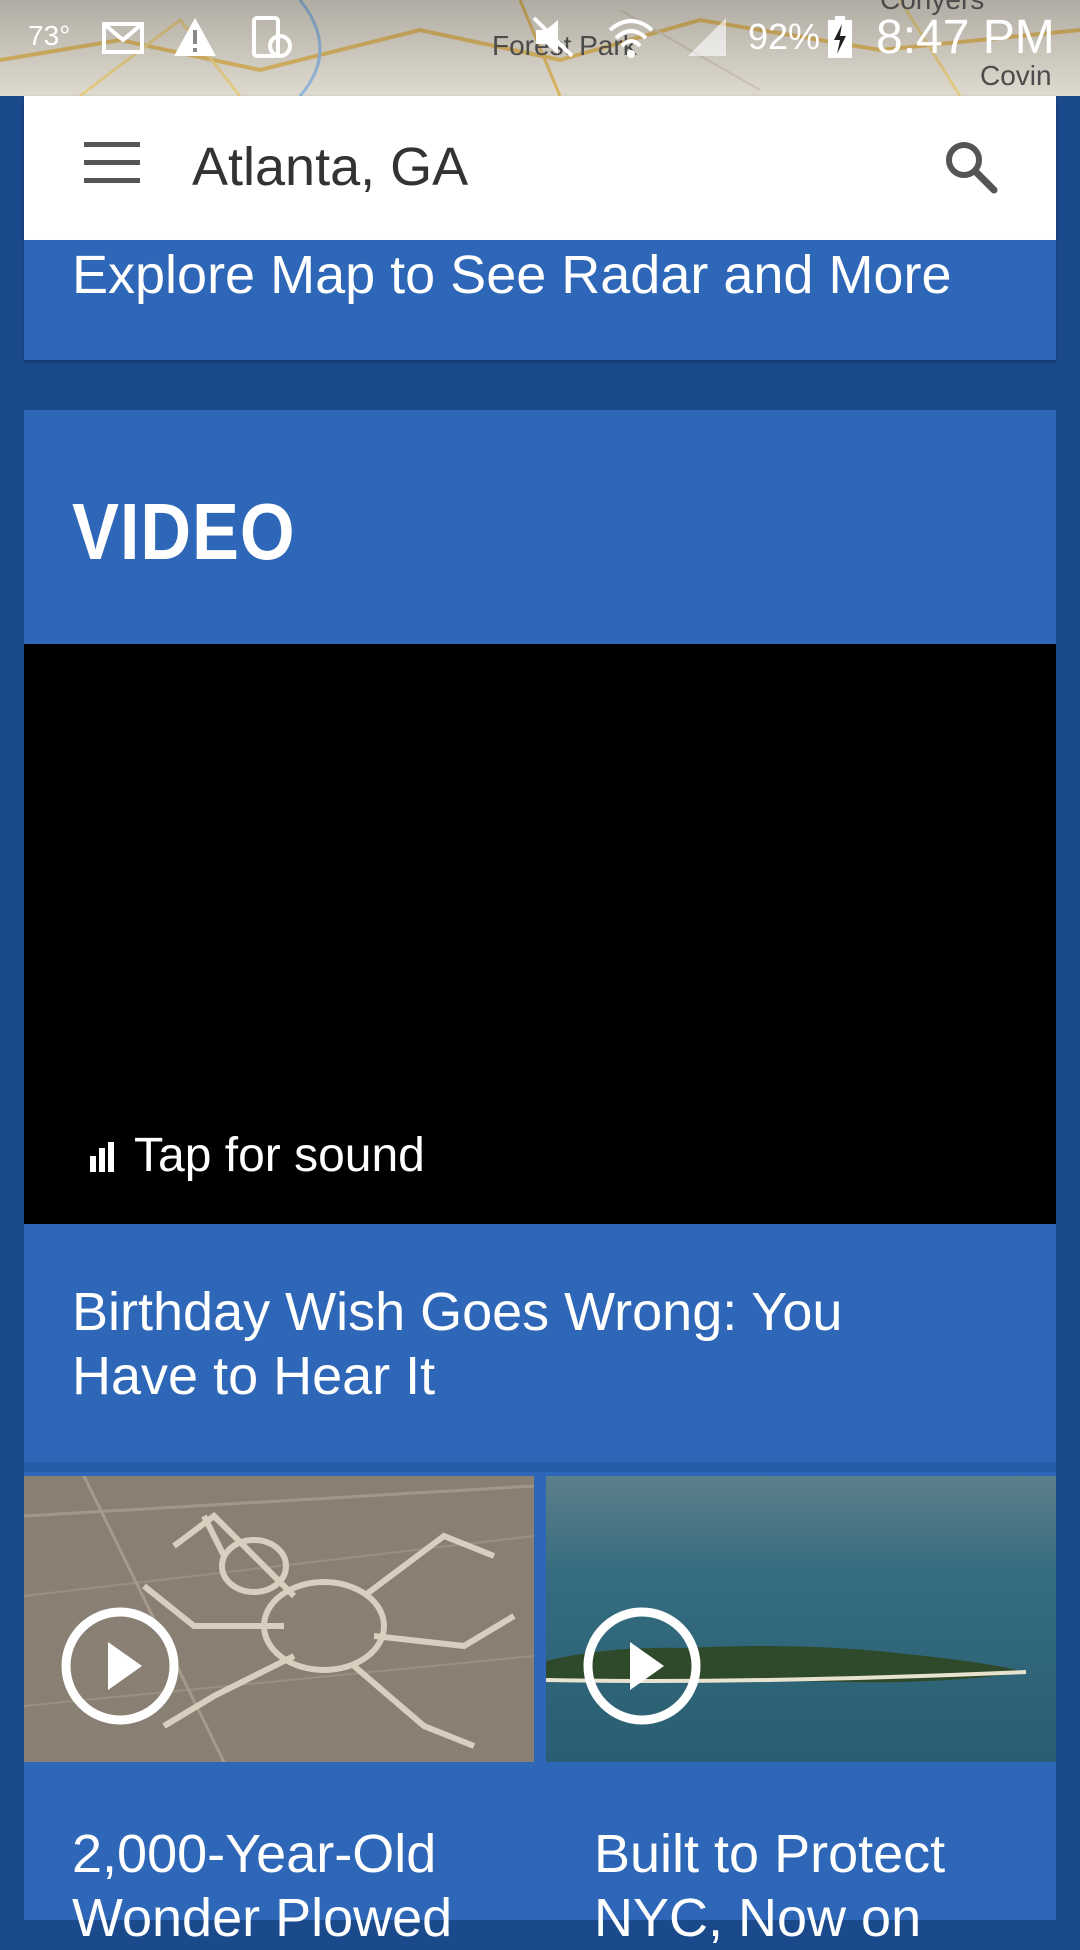 The height and width of the screenshot is (1950, 1080). Describe the element at coordinates (553, 37) in the screenshot. I see `mute-icon` at that location.